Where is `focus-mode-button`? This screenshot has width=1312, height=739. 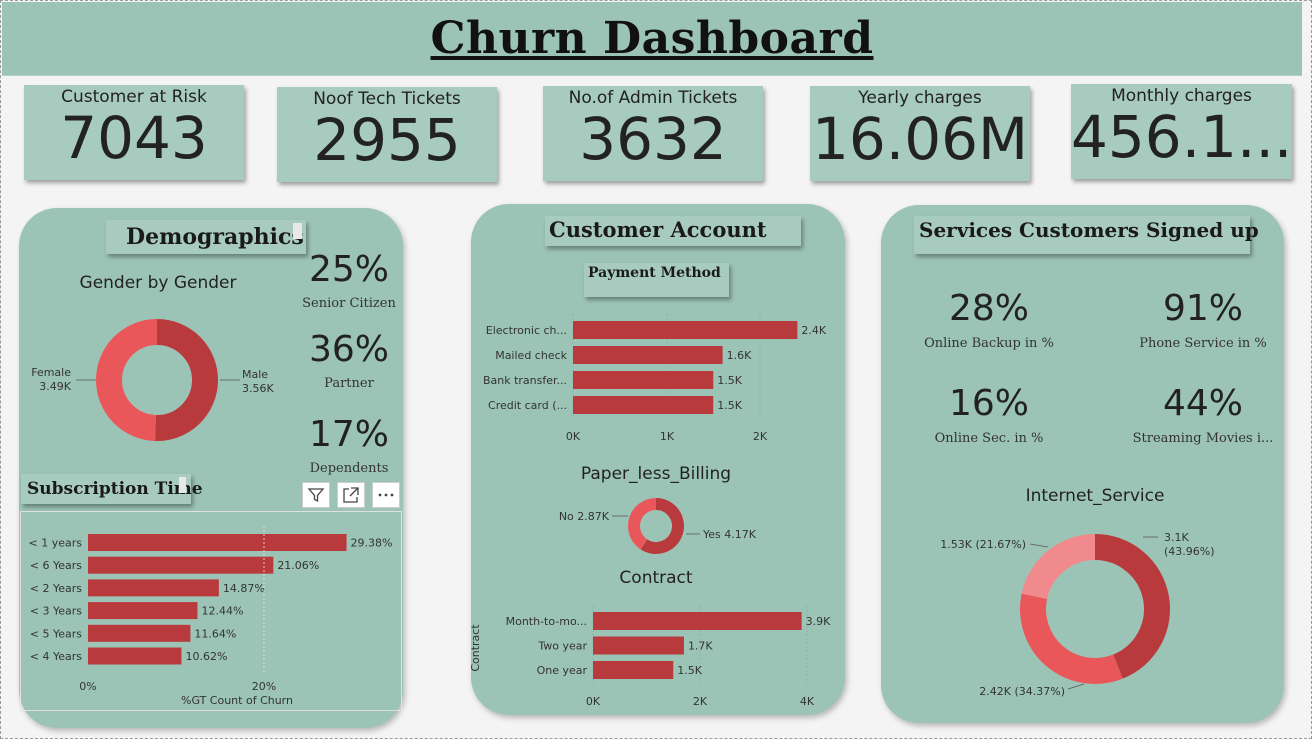
focus-mode-button is located at coordinates (351, 495).